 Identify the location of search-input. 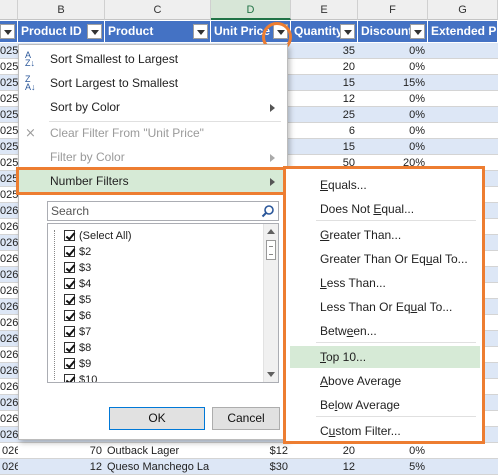
(151, 211).